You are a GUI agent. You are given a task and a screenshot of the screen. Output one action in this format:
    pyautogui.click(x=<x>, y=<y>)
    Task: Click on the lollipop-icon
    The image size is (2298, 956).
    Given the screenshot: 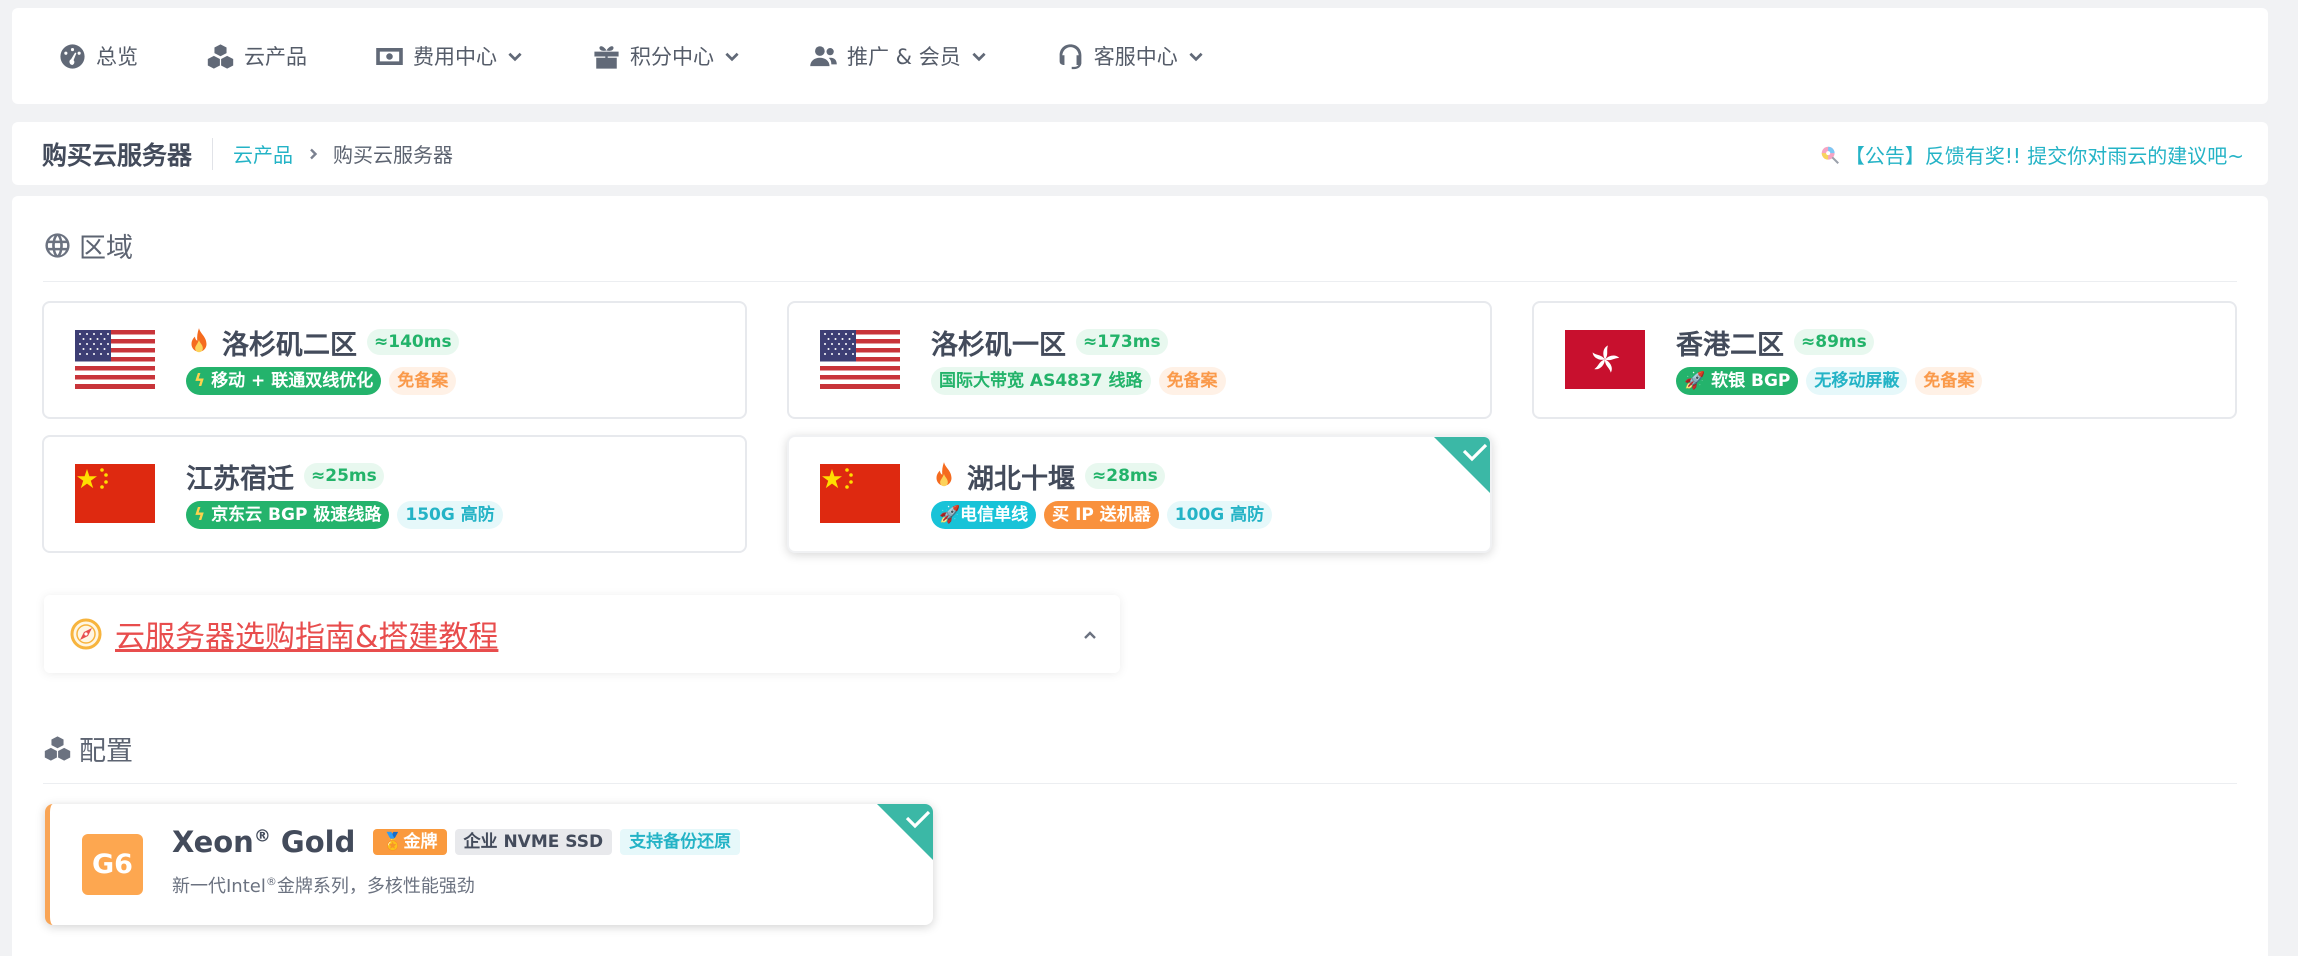 What is the action you would take?
    pyautogui.click(x=1830, y=155)
    